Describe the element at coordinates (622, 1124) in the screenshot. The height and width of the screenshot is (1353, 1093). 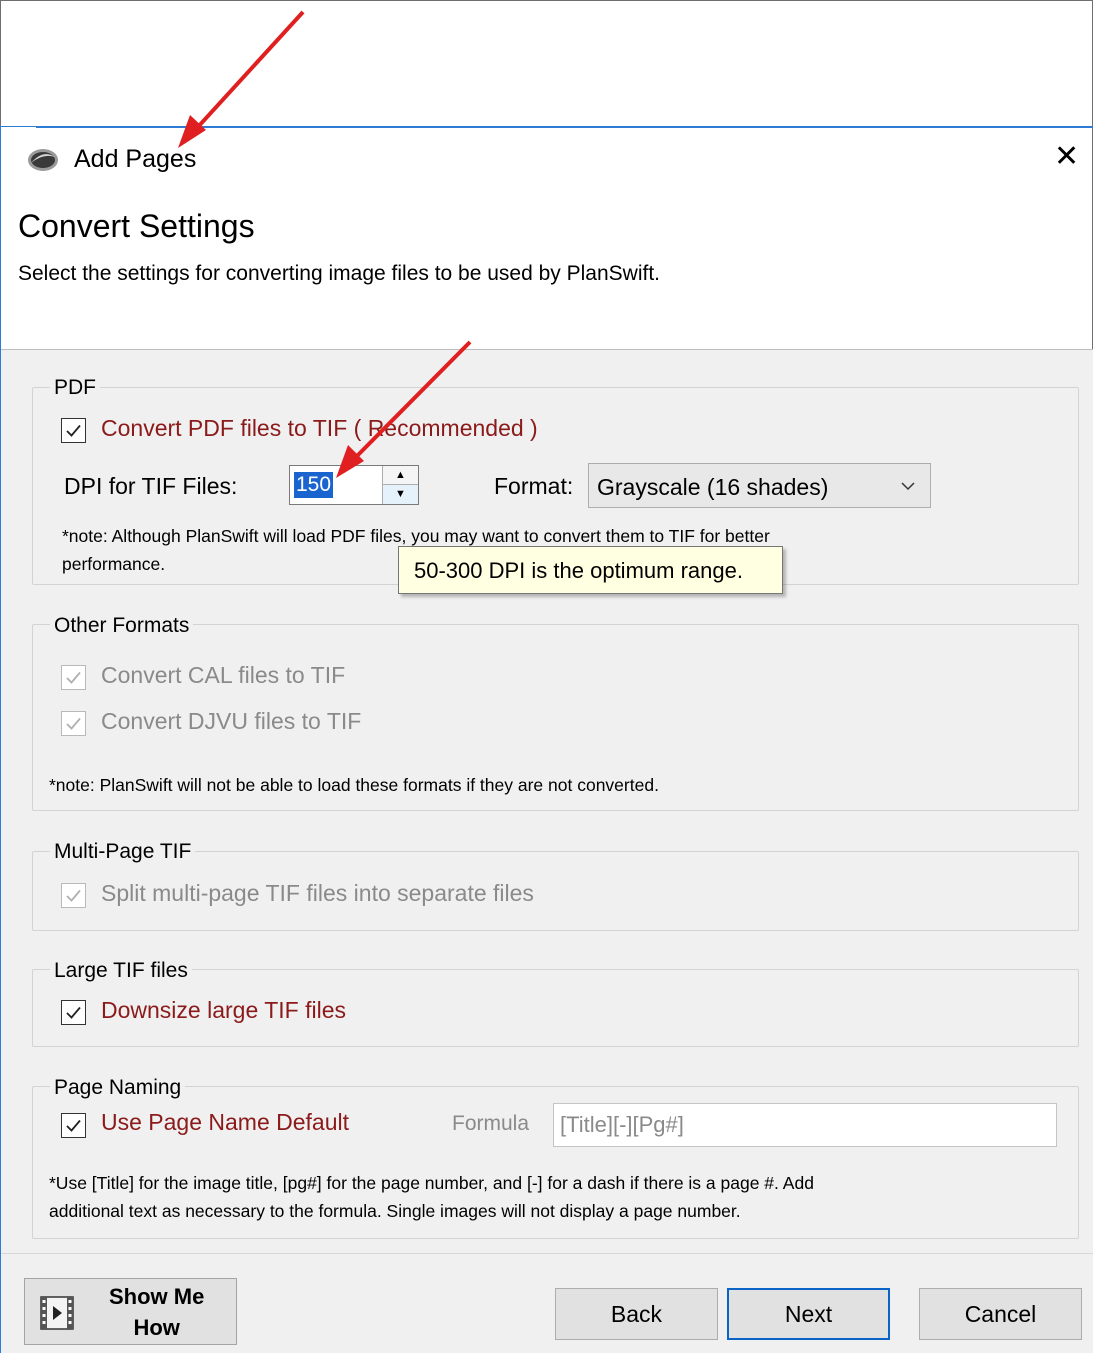
I see `formula-value: [Title][-][Pg#]` at that location.